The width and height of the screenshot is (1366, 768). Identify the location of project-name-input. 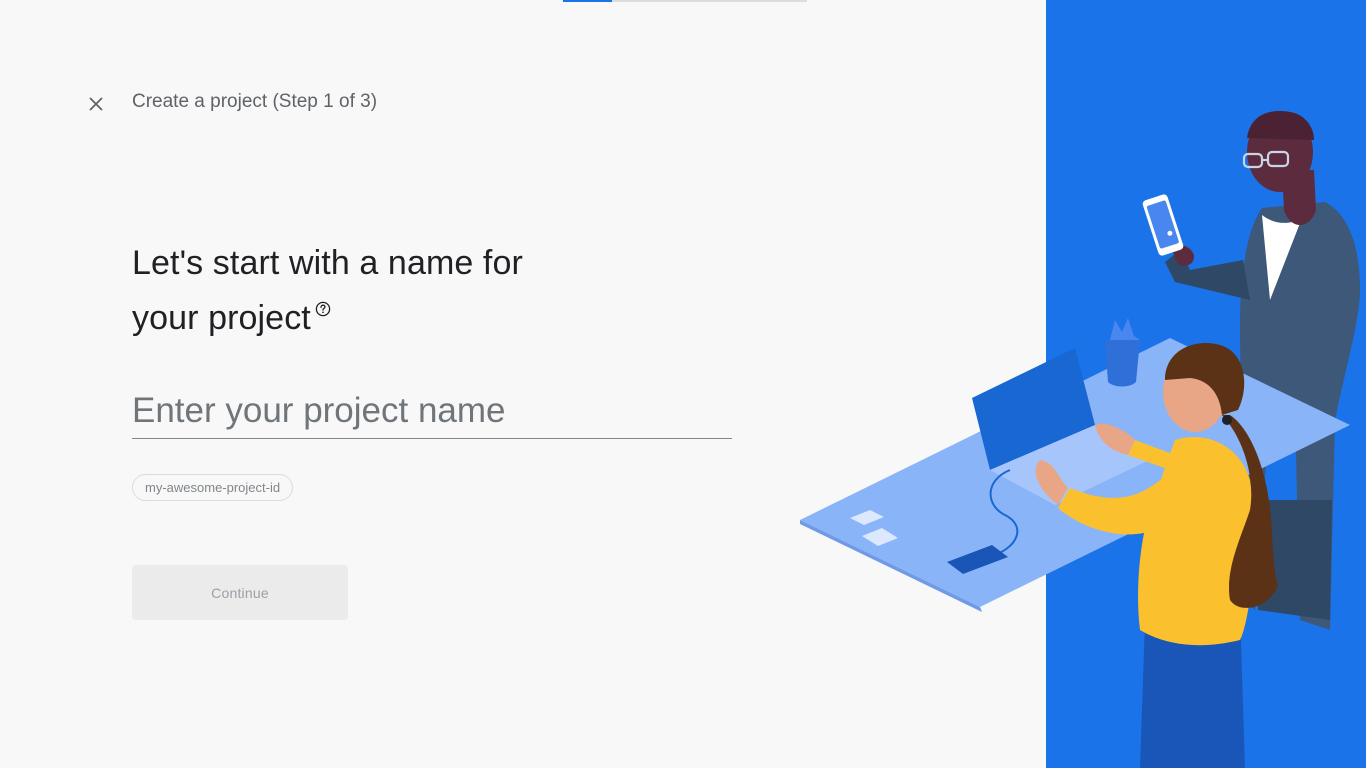
(432, 411).